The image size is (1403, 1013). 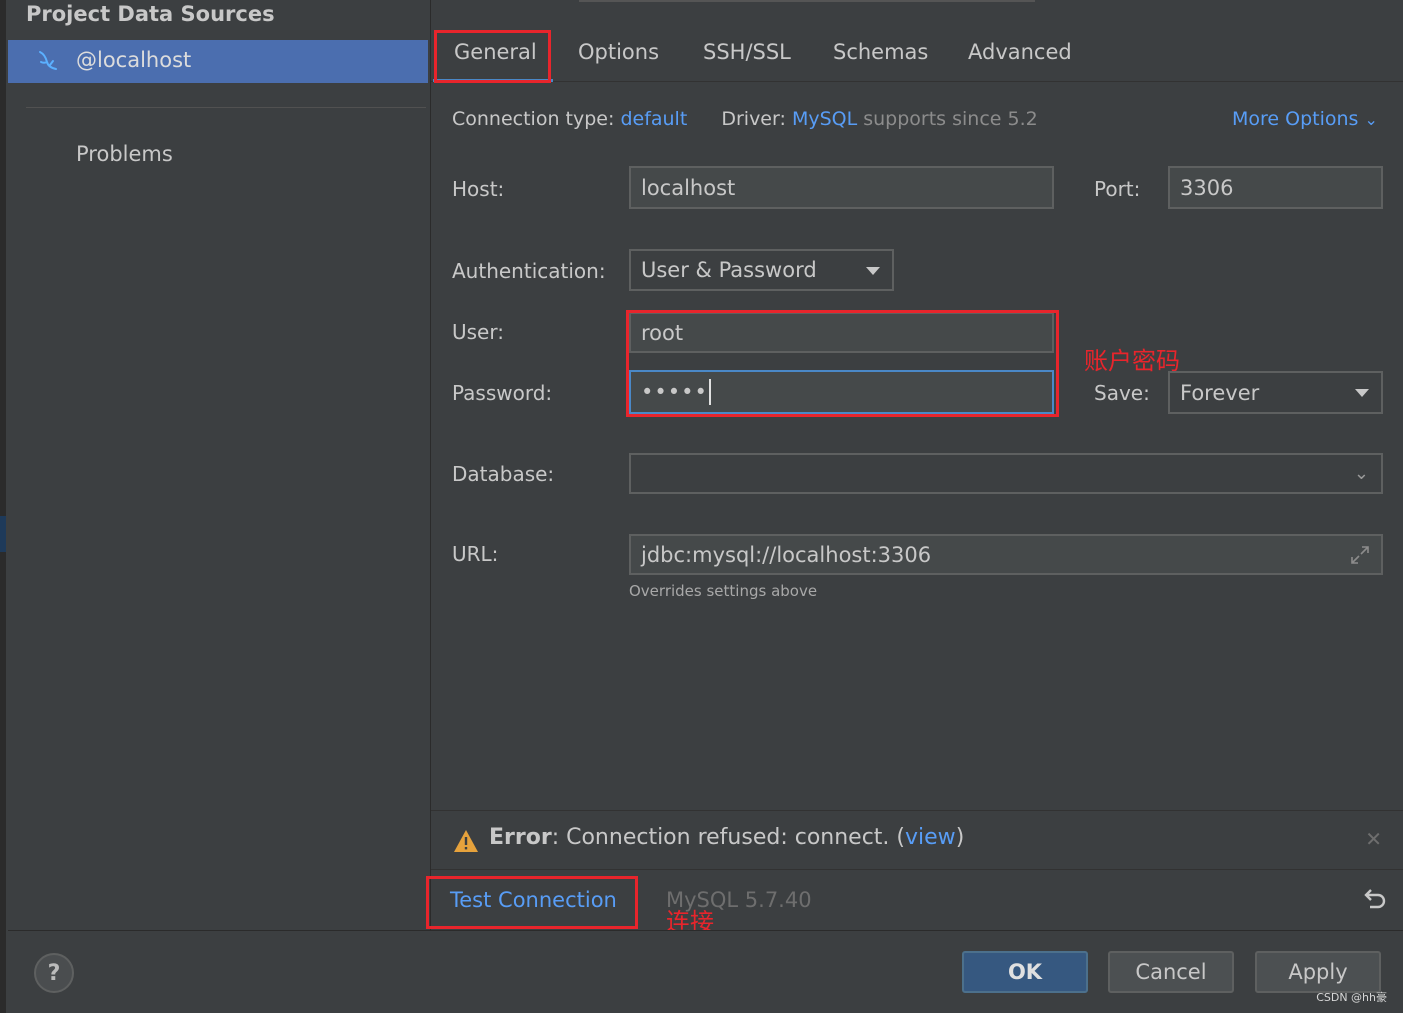 What do you see at coordinates (478, 332) in the screenshot?
I see `user-label: User:` at bounding box center [478, 332].